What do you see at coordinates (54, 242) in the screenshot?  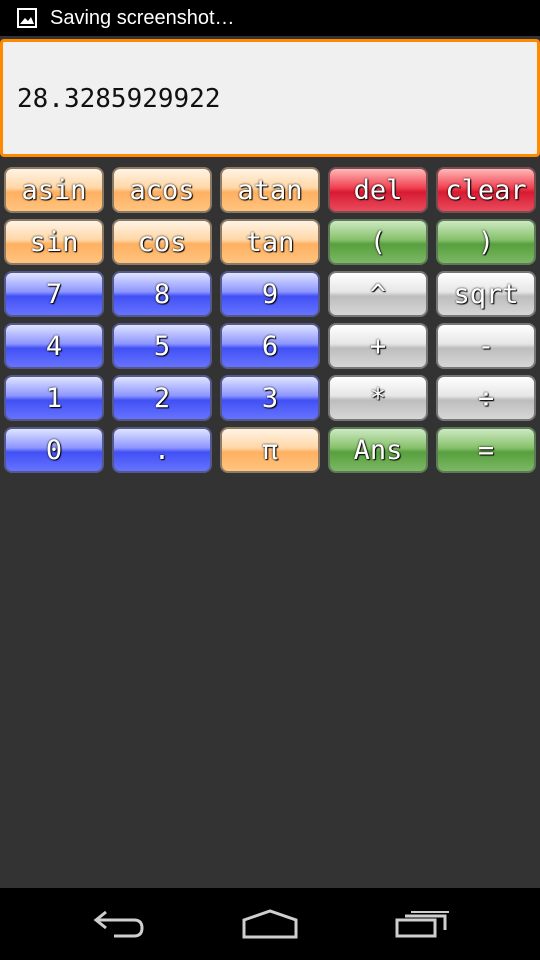 I see `sin-button: sin` at bounding box center [54, 242].